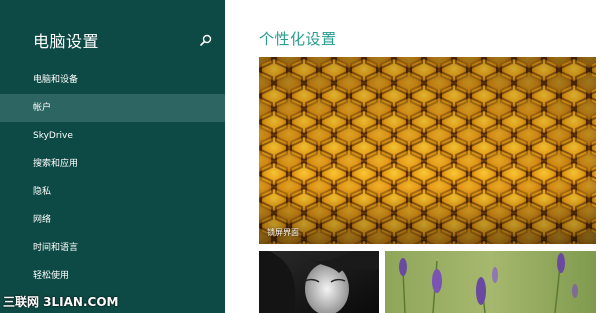  What do you see at coordinates (298, 39) in the screenshot?
I see `page-title: 个性化设置` at bounding box center [298, 39].